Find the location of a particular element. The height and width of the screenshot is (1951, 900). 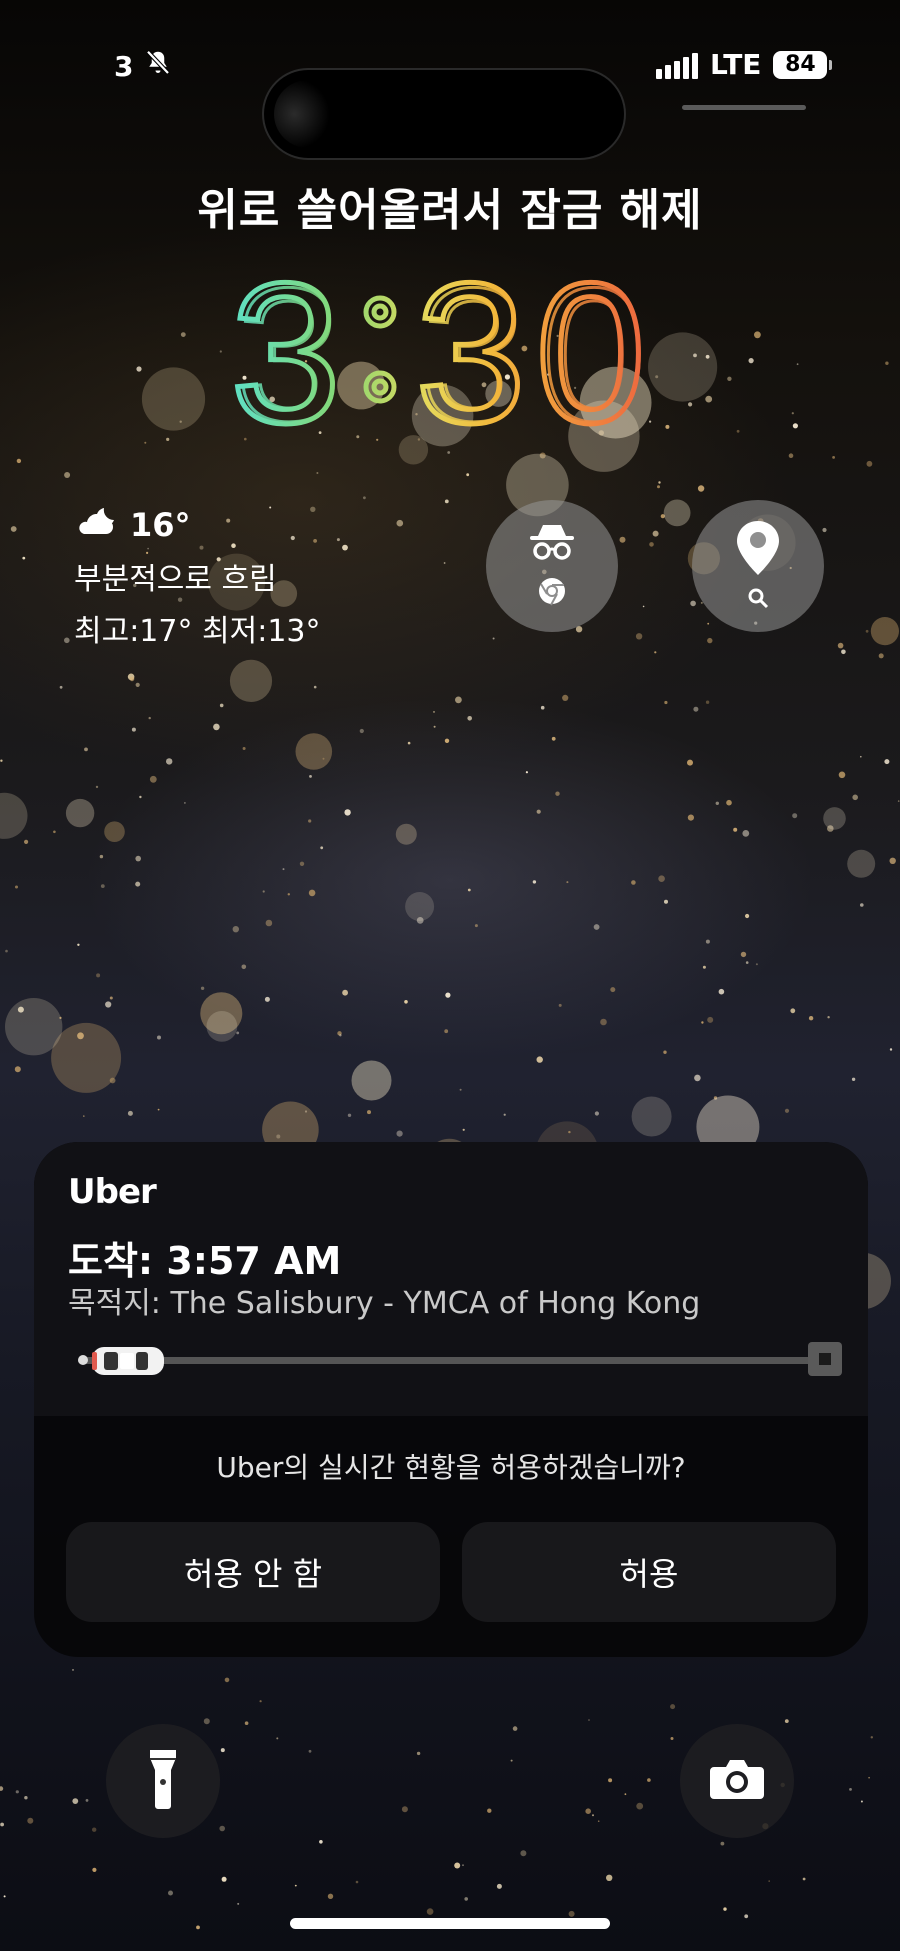

notification-indicator: 3 is located at coordinates (143, 66).